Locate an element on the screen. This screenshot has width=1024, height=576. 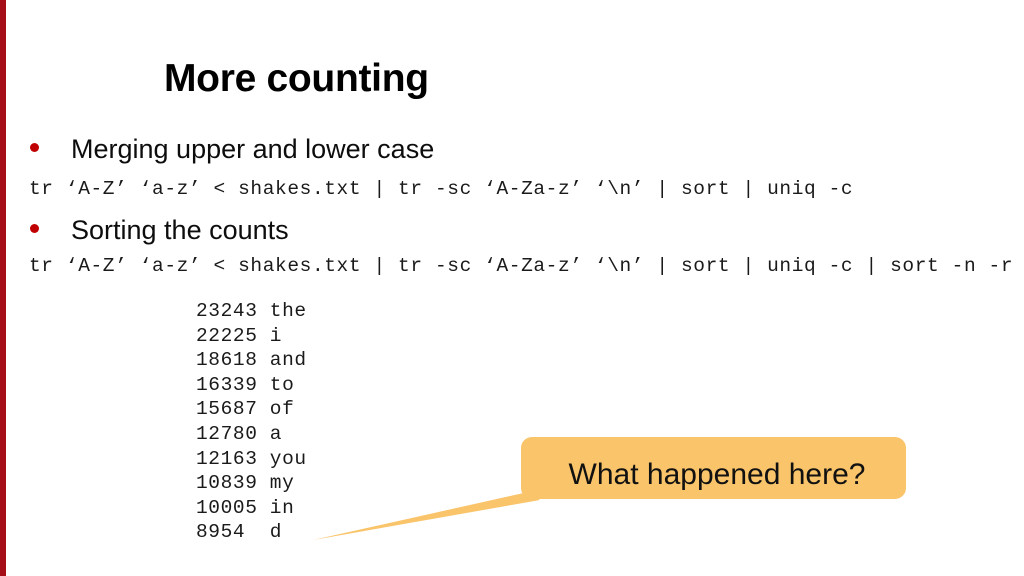
callout-annotation: What happened here? is located at coordinates (610, 490).